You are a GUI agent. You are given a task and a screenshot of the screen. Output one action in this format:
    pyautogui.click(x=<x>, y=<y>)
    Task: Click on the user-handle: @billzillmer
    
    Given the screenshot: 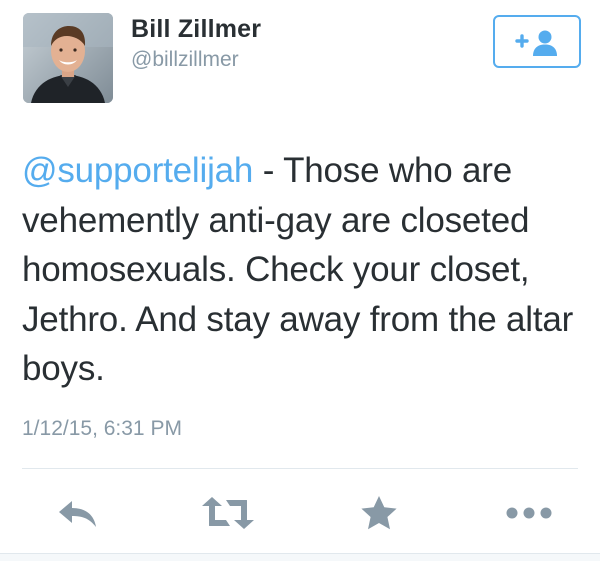 What is the action you would take?
    pyautogui.click(x=185, y=60)
    